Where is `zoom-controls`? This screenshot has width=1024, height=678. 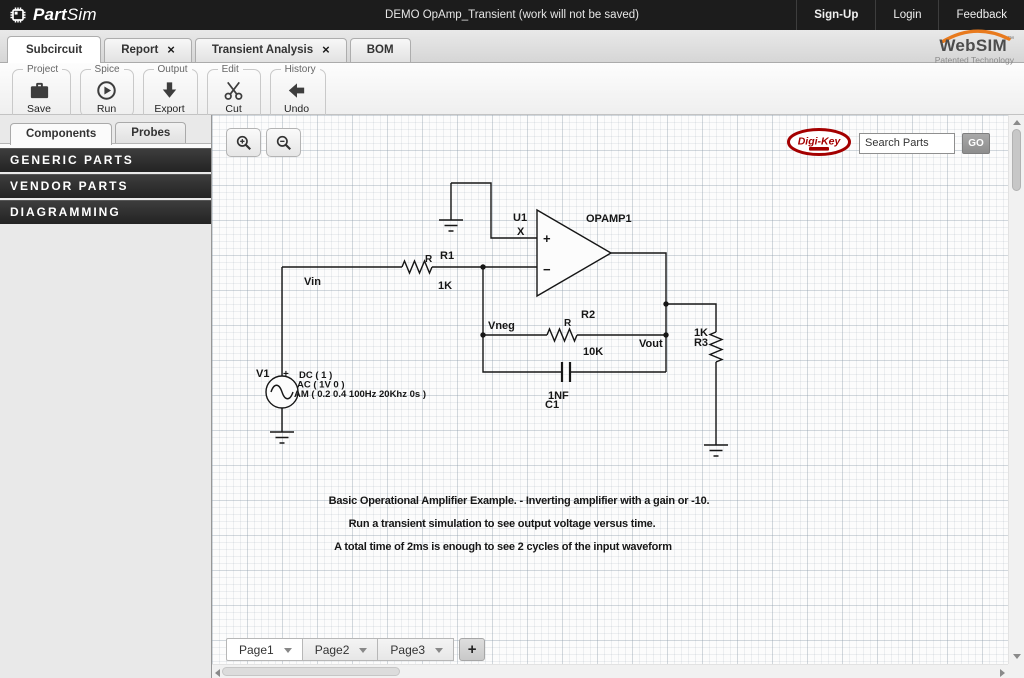
zoom-controls is located at coordinates (263, 142).